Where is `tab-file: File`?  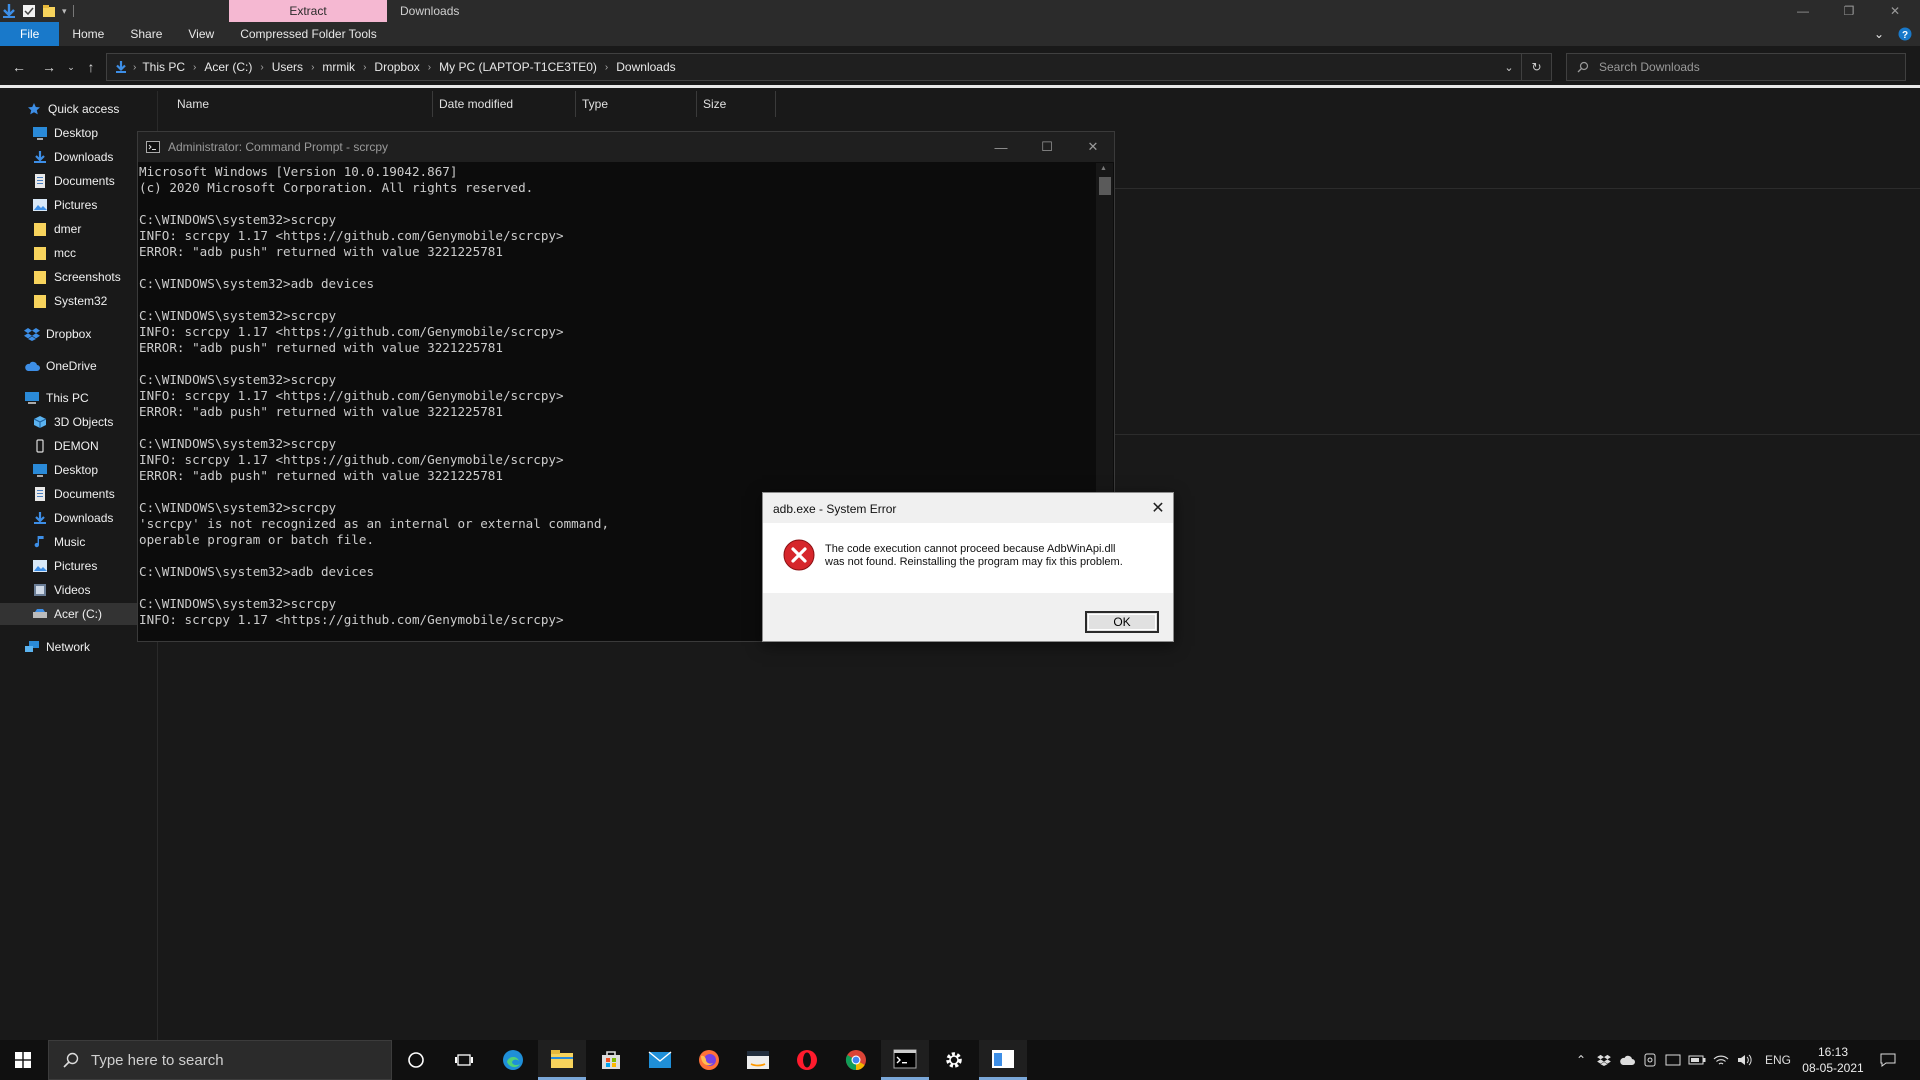
tab-file: File is located at coordinates (30, 34).